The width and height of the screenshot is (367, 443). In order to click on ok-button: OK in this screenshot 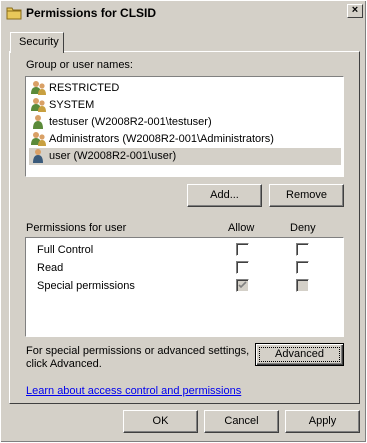, I will do `click(160, 421)`.